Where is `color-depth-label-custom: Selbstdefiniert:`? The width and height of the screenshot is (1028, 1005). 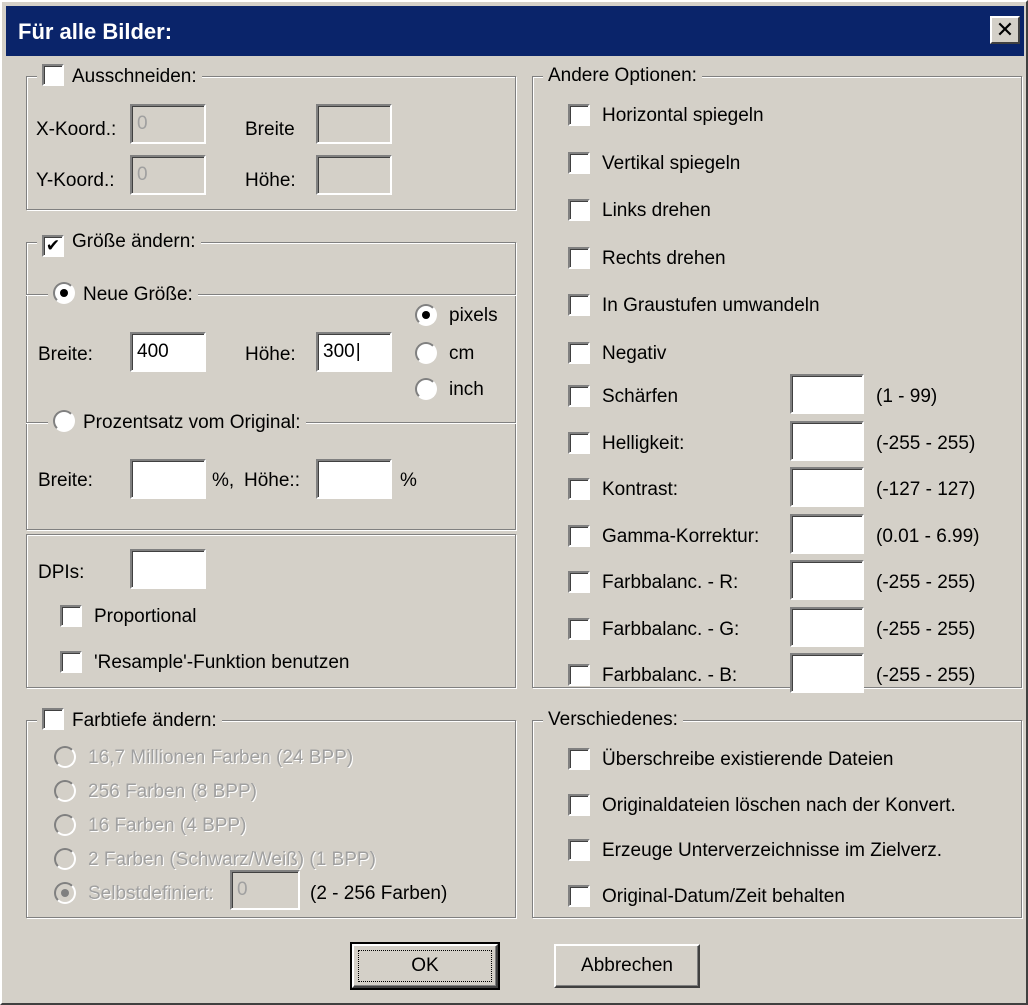
color-depth-label-custom: Selbstdefiniert: is located at coordinates (151, 893).